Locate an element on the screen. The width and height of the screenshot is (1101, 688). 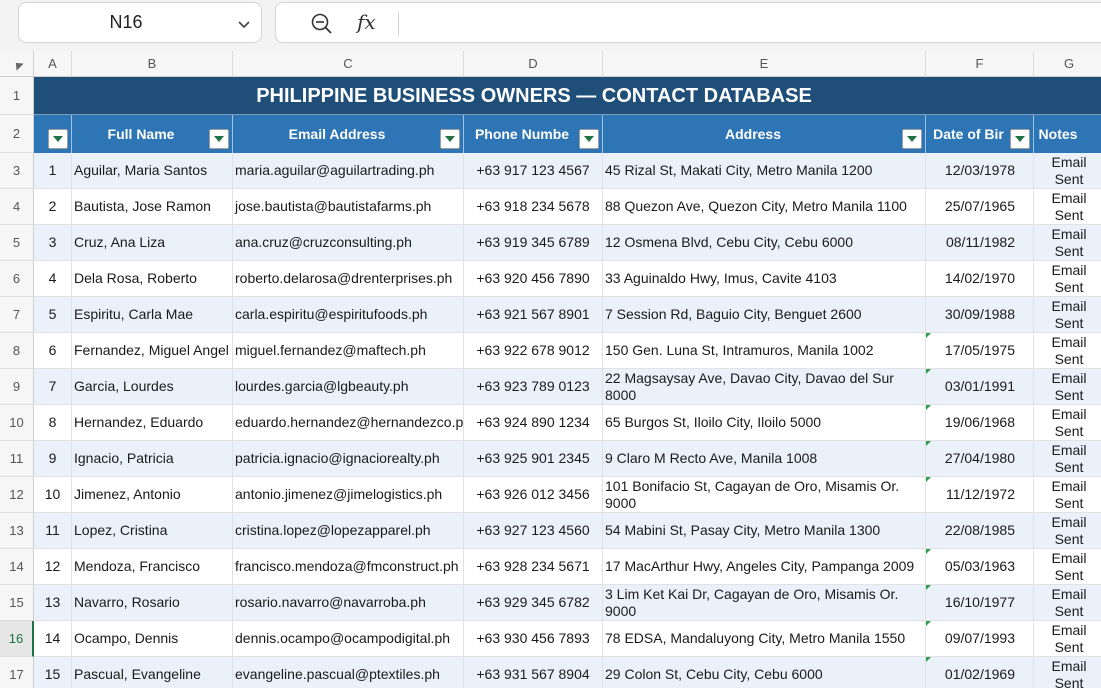
cell-email: evangeline.pascual@ptextiles.ph is located at coordinates (348, 672).